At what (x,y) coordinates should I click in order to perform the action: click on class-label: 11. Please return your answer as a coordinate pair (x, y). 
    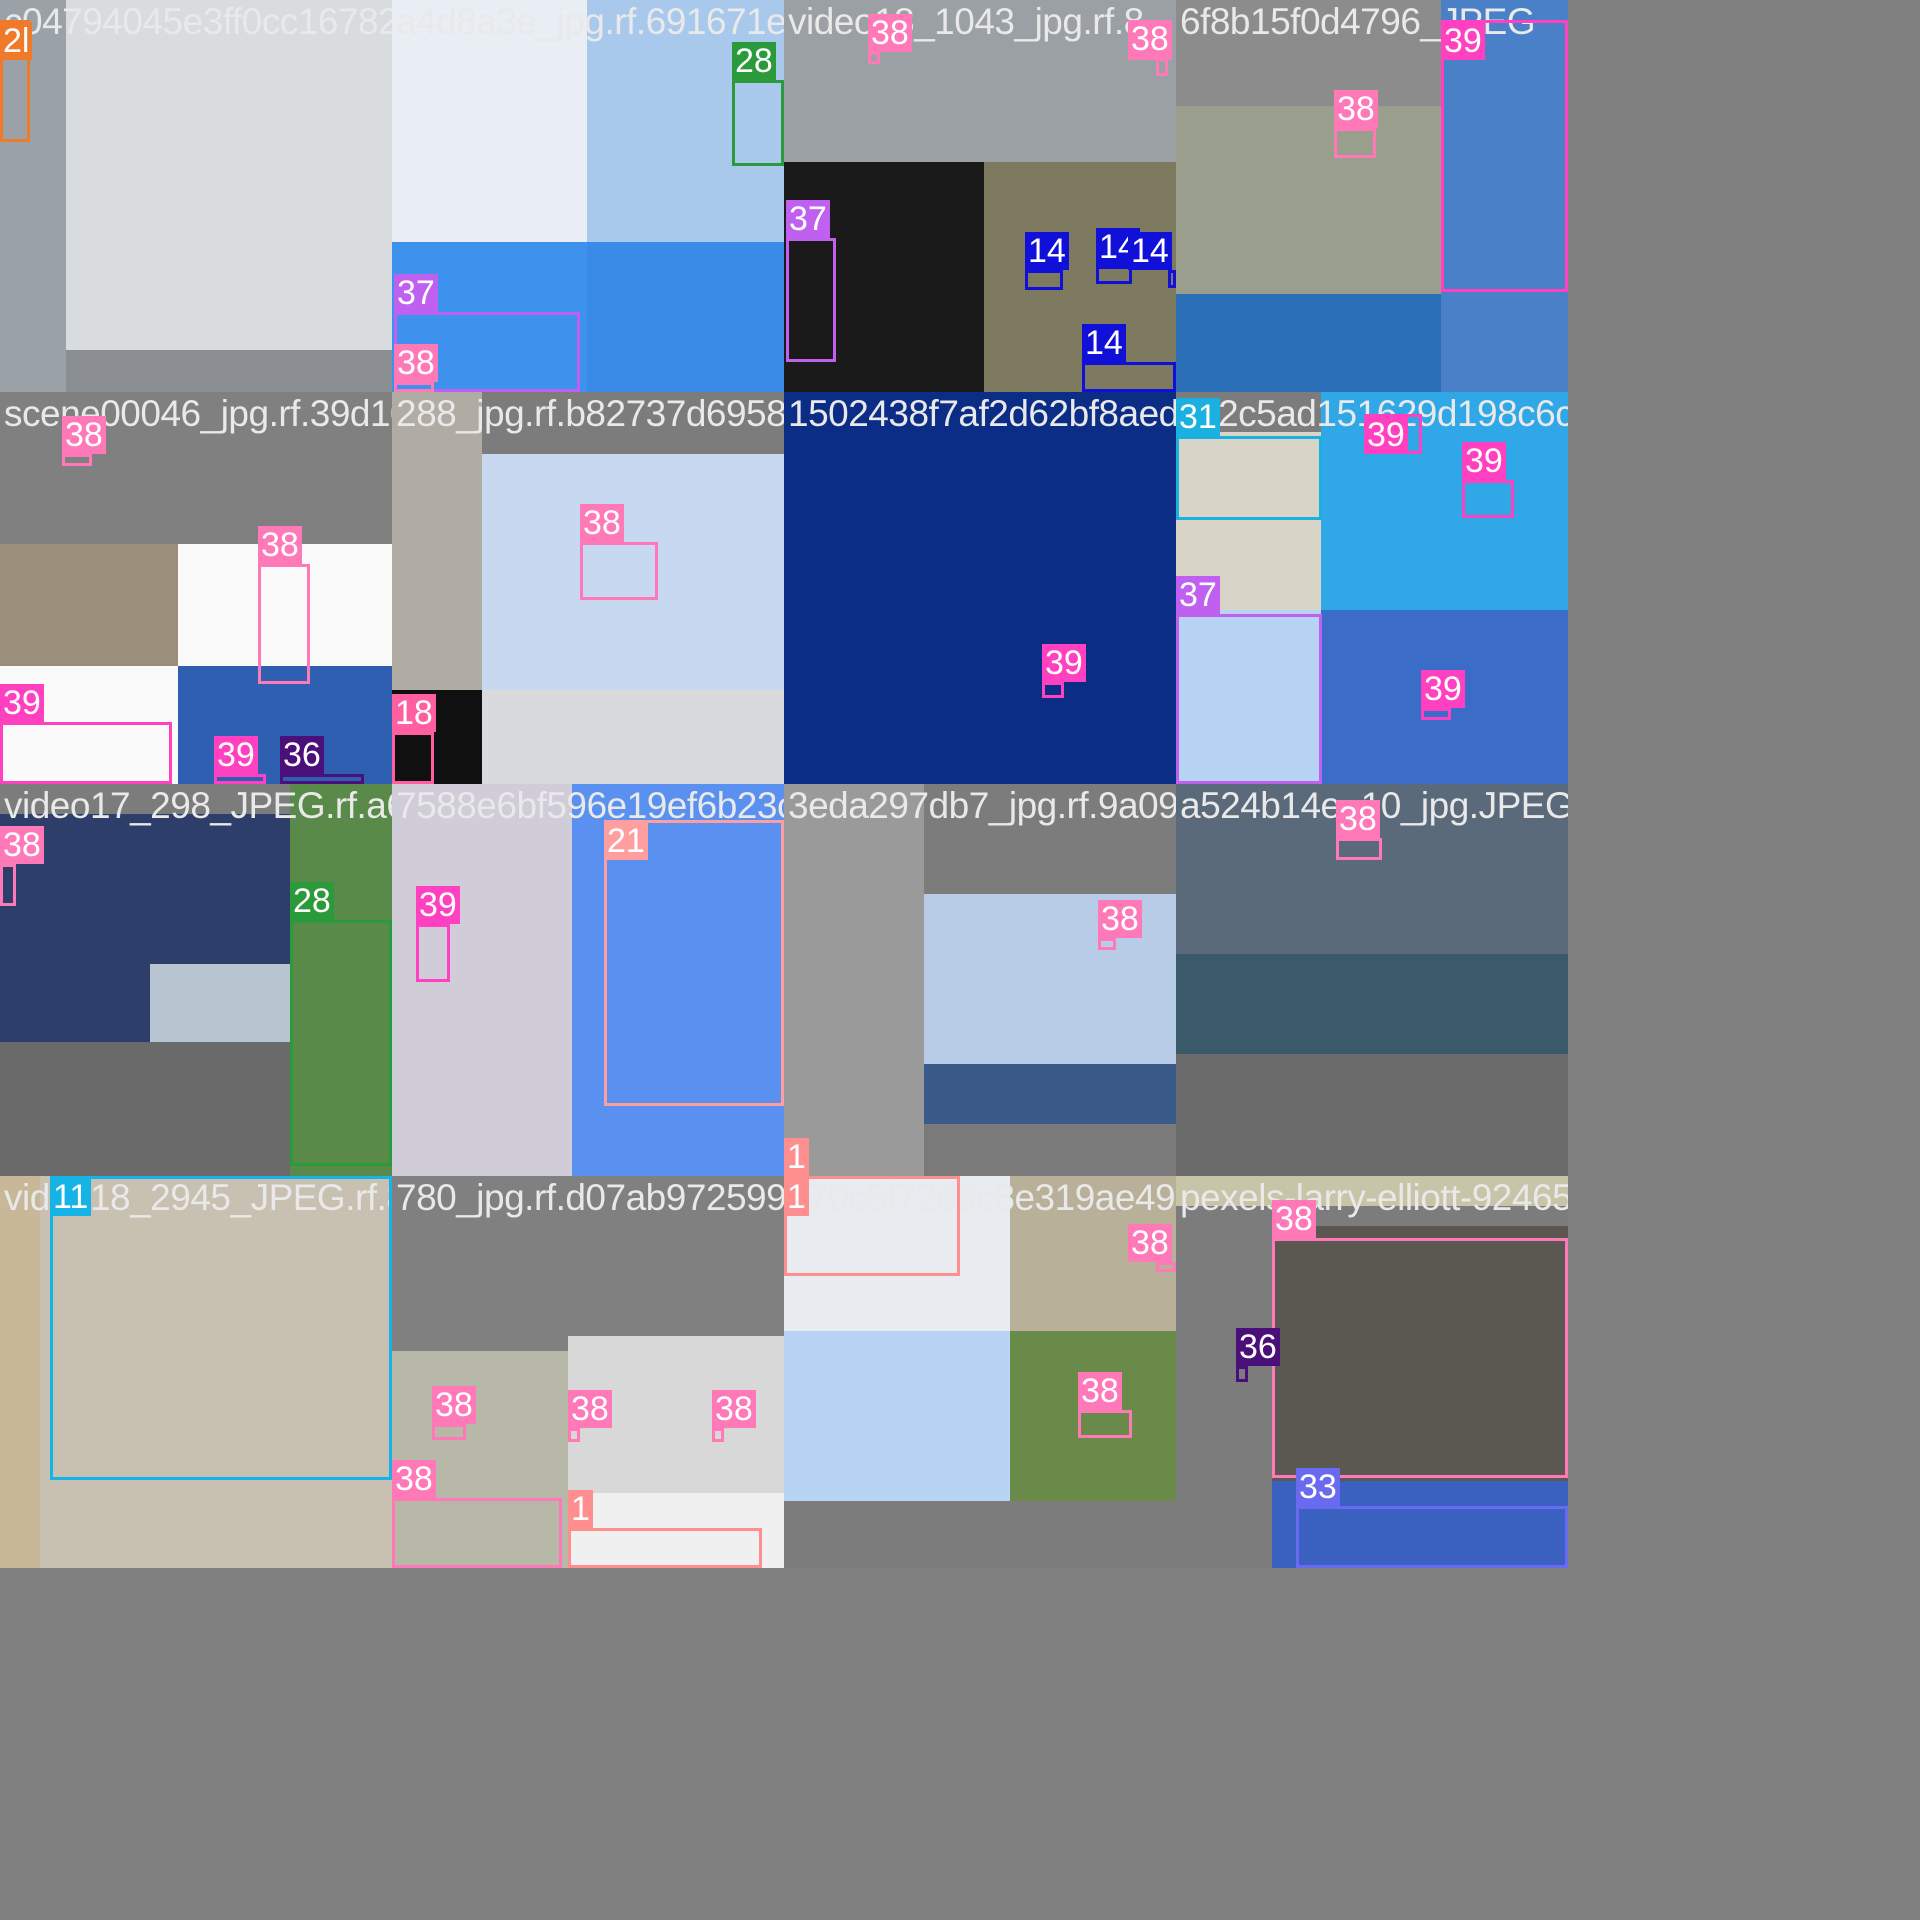
    Looking at the image, I should click on (71, 1197).